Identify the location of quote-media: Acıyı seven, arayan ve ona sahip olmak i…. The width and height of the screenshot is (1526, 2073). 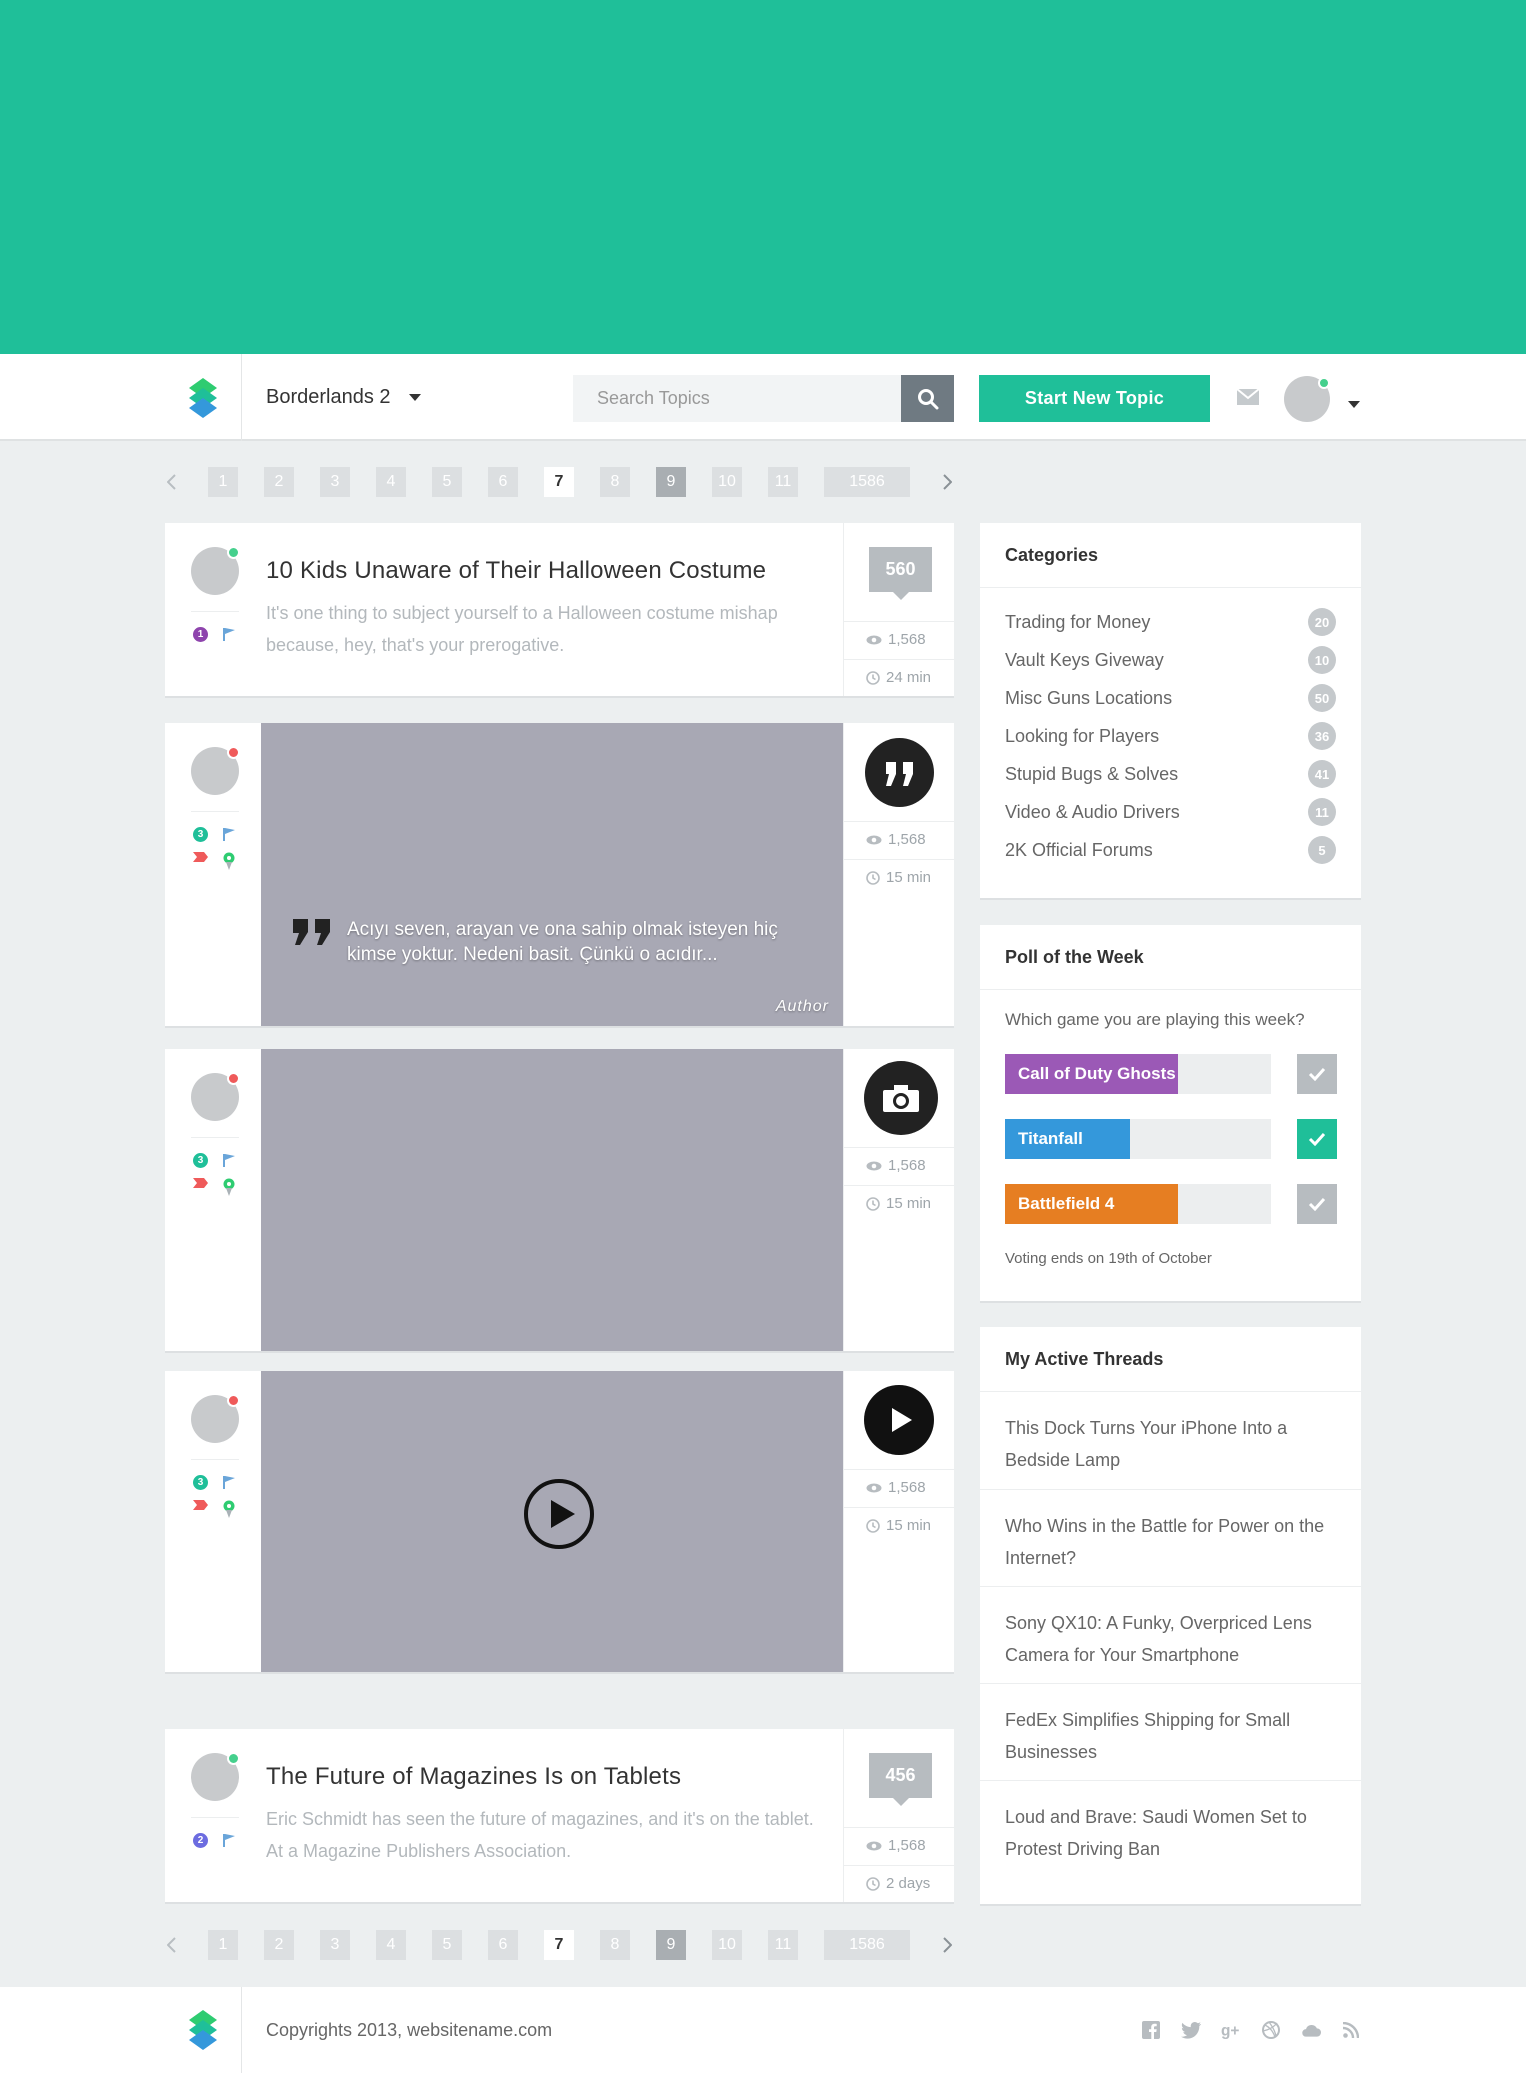
(552, 874).